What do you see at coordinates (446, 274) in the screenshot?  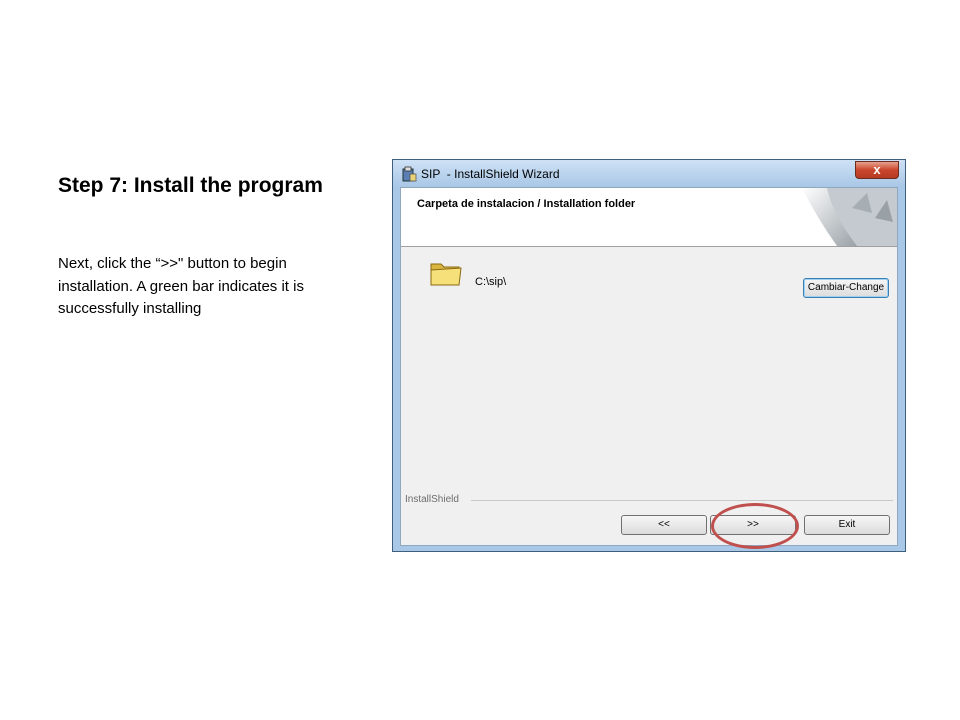 I see `folder-icon` at bounding box center [446, 274].